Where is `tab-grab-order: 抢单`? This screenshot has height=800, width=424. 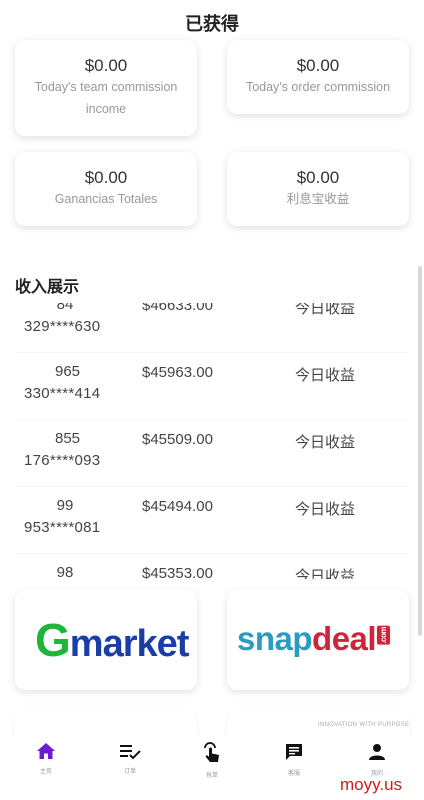 tab-grab-order: 抢单 is located at coordinates (212, 760).